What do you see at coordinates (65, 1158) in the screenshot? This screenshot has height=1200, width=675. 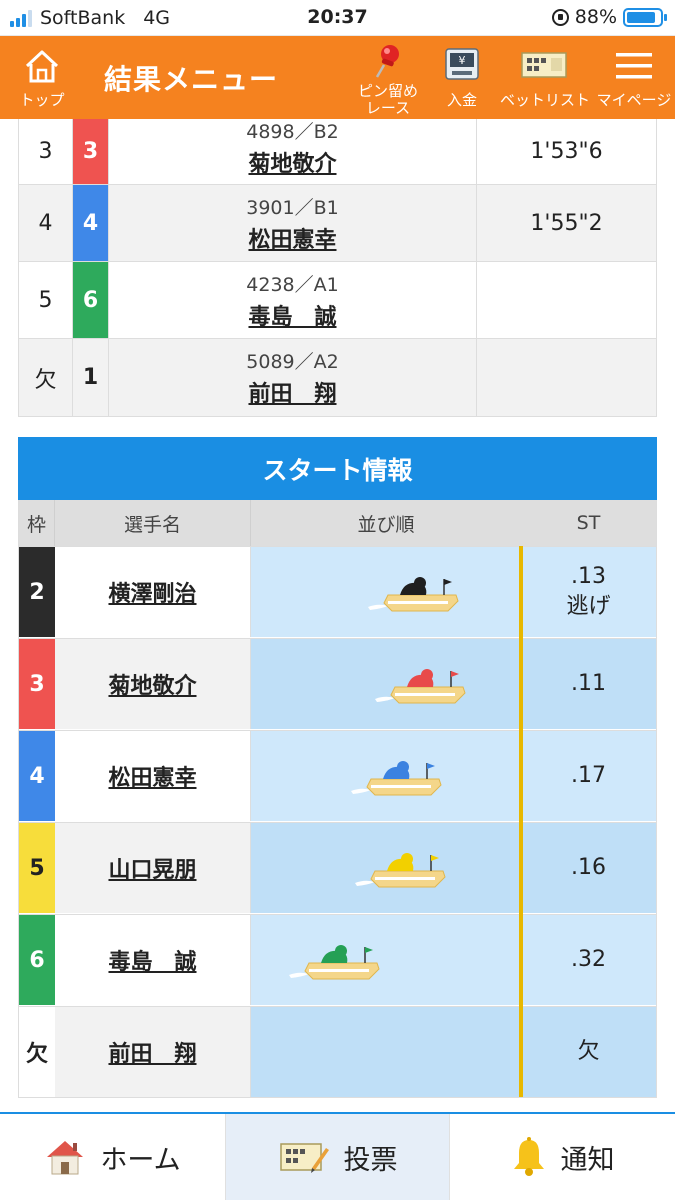 I see `house-icon` at bounding box center [65, 1158].